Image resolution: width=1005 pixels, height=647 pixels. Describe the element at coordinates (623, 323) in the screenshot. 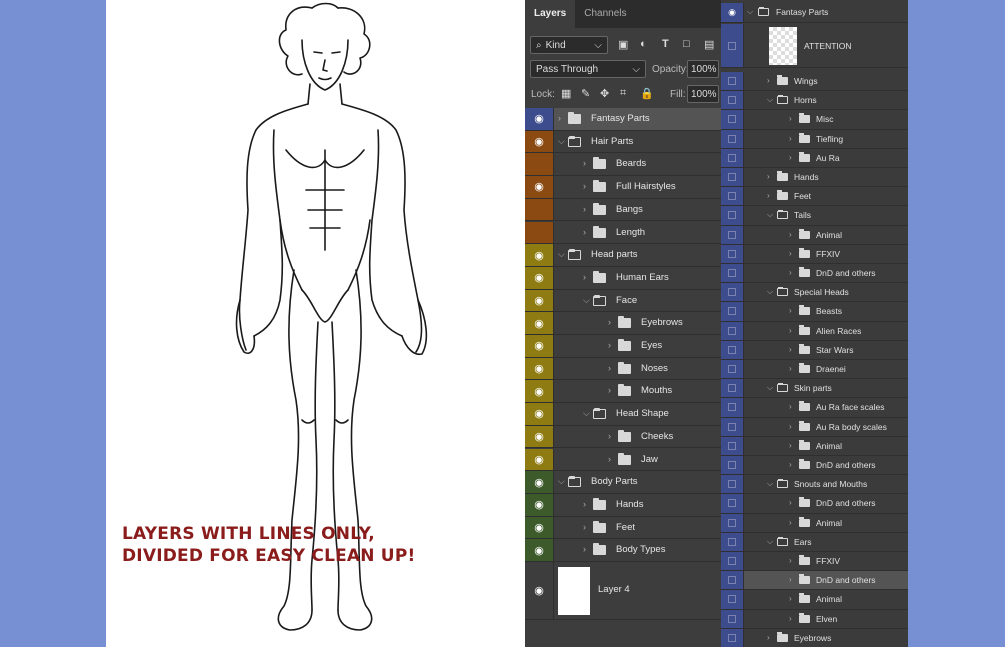

I see `layer-row: ◉ › Eyebrows` at that location.